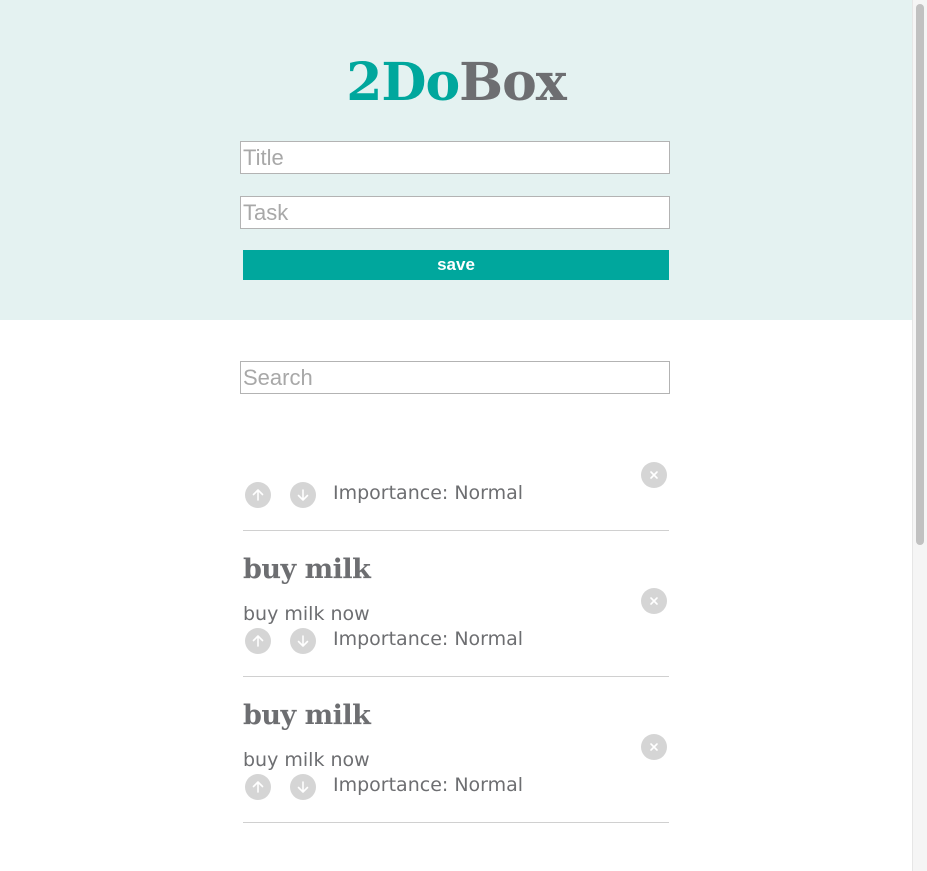  What do you see at coordinates (455, 377) in the screenshot?
I see `search-input` at bounding box center [455, 377].